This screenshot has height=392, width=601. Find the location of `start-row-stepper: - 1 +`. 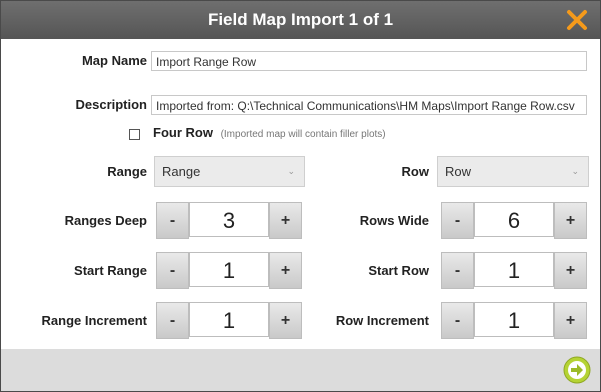

start-row-stepper: - 1 + is located at coordinates (514, 270).